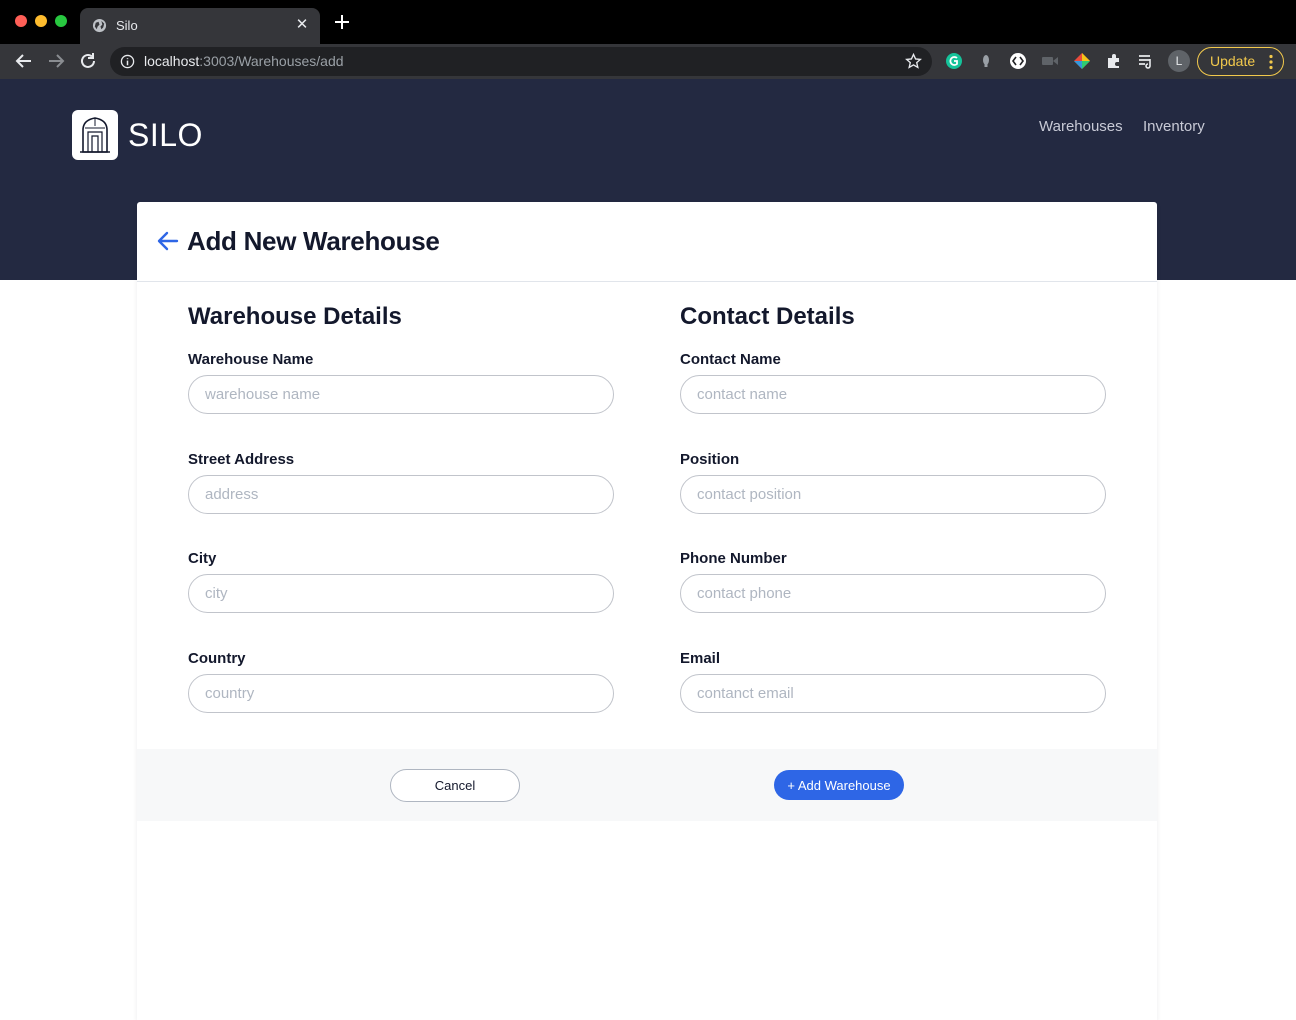  I want to click on browser-tab: Silo ✕, so click(200, 26).